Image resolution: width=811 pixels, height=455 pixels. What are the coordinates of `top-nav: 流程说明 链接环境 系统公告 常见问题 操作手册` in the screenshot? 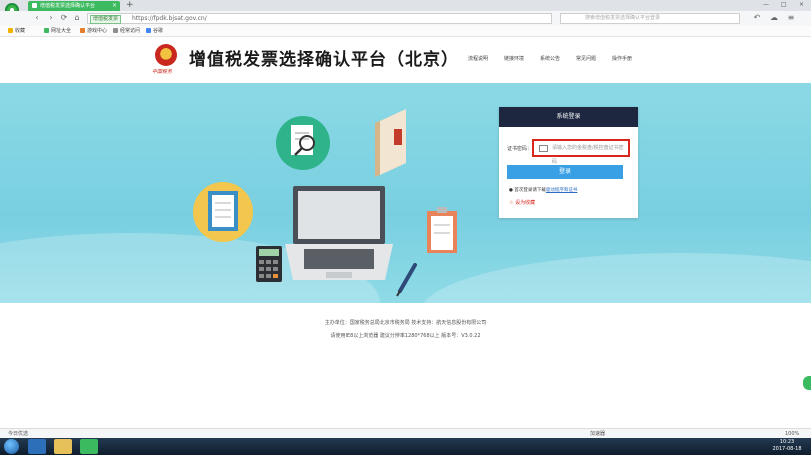 It's located at (556, 60).